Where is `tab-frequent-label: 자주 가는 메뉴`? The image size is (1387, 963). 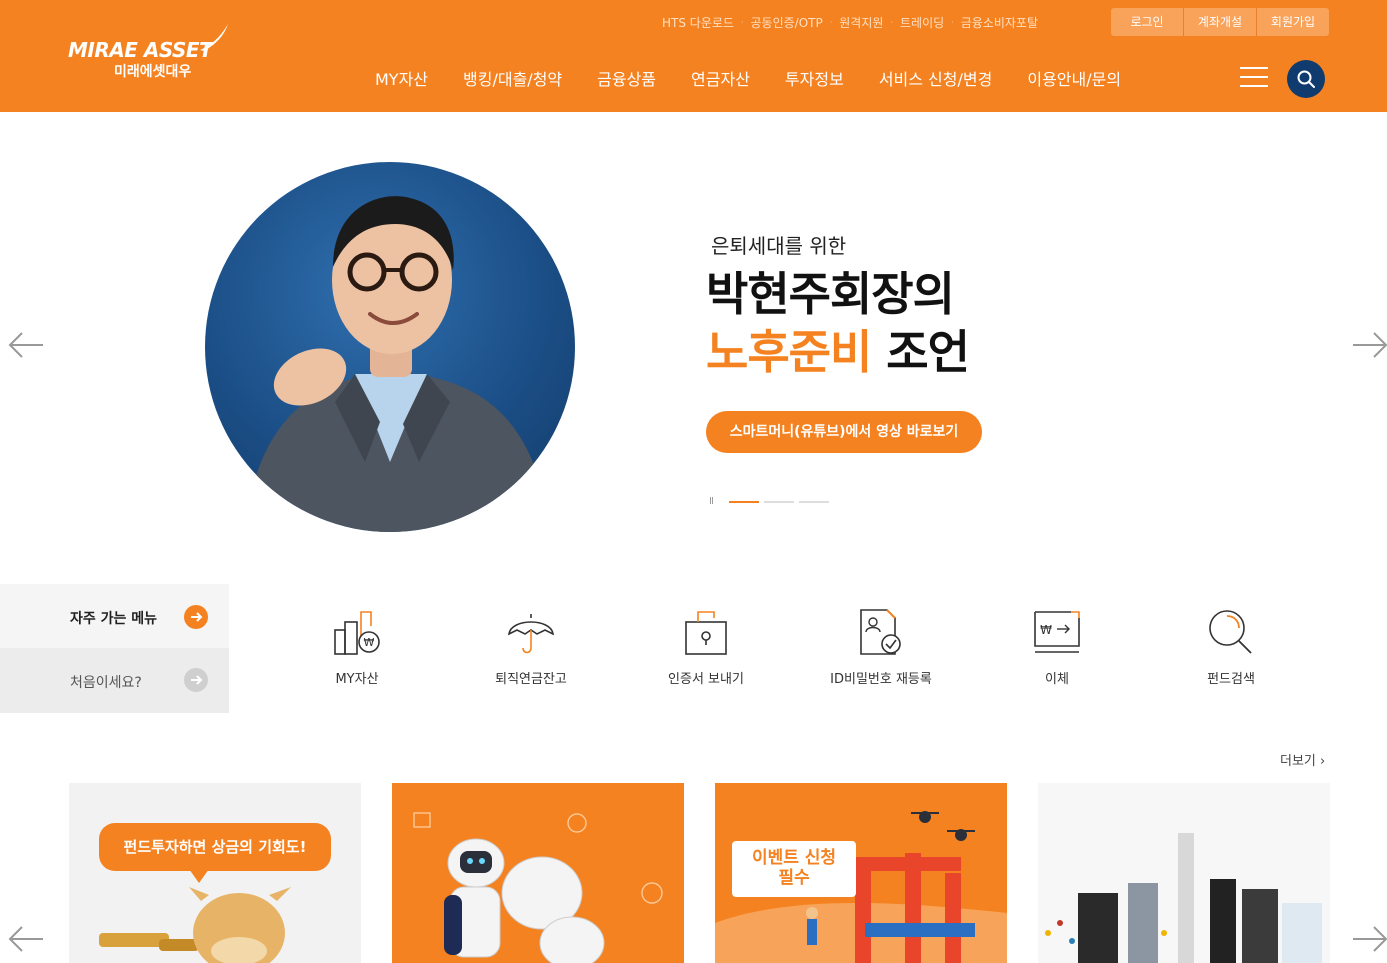 tab-frequent-label: 자주 가는 메뉴 is located at coordinates (114, 619).